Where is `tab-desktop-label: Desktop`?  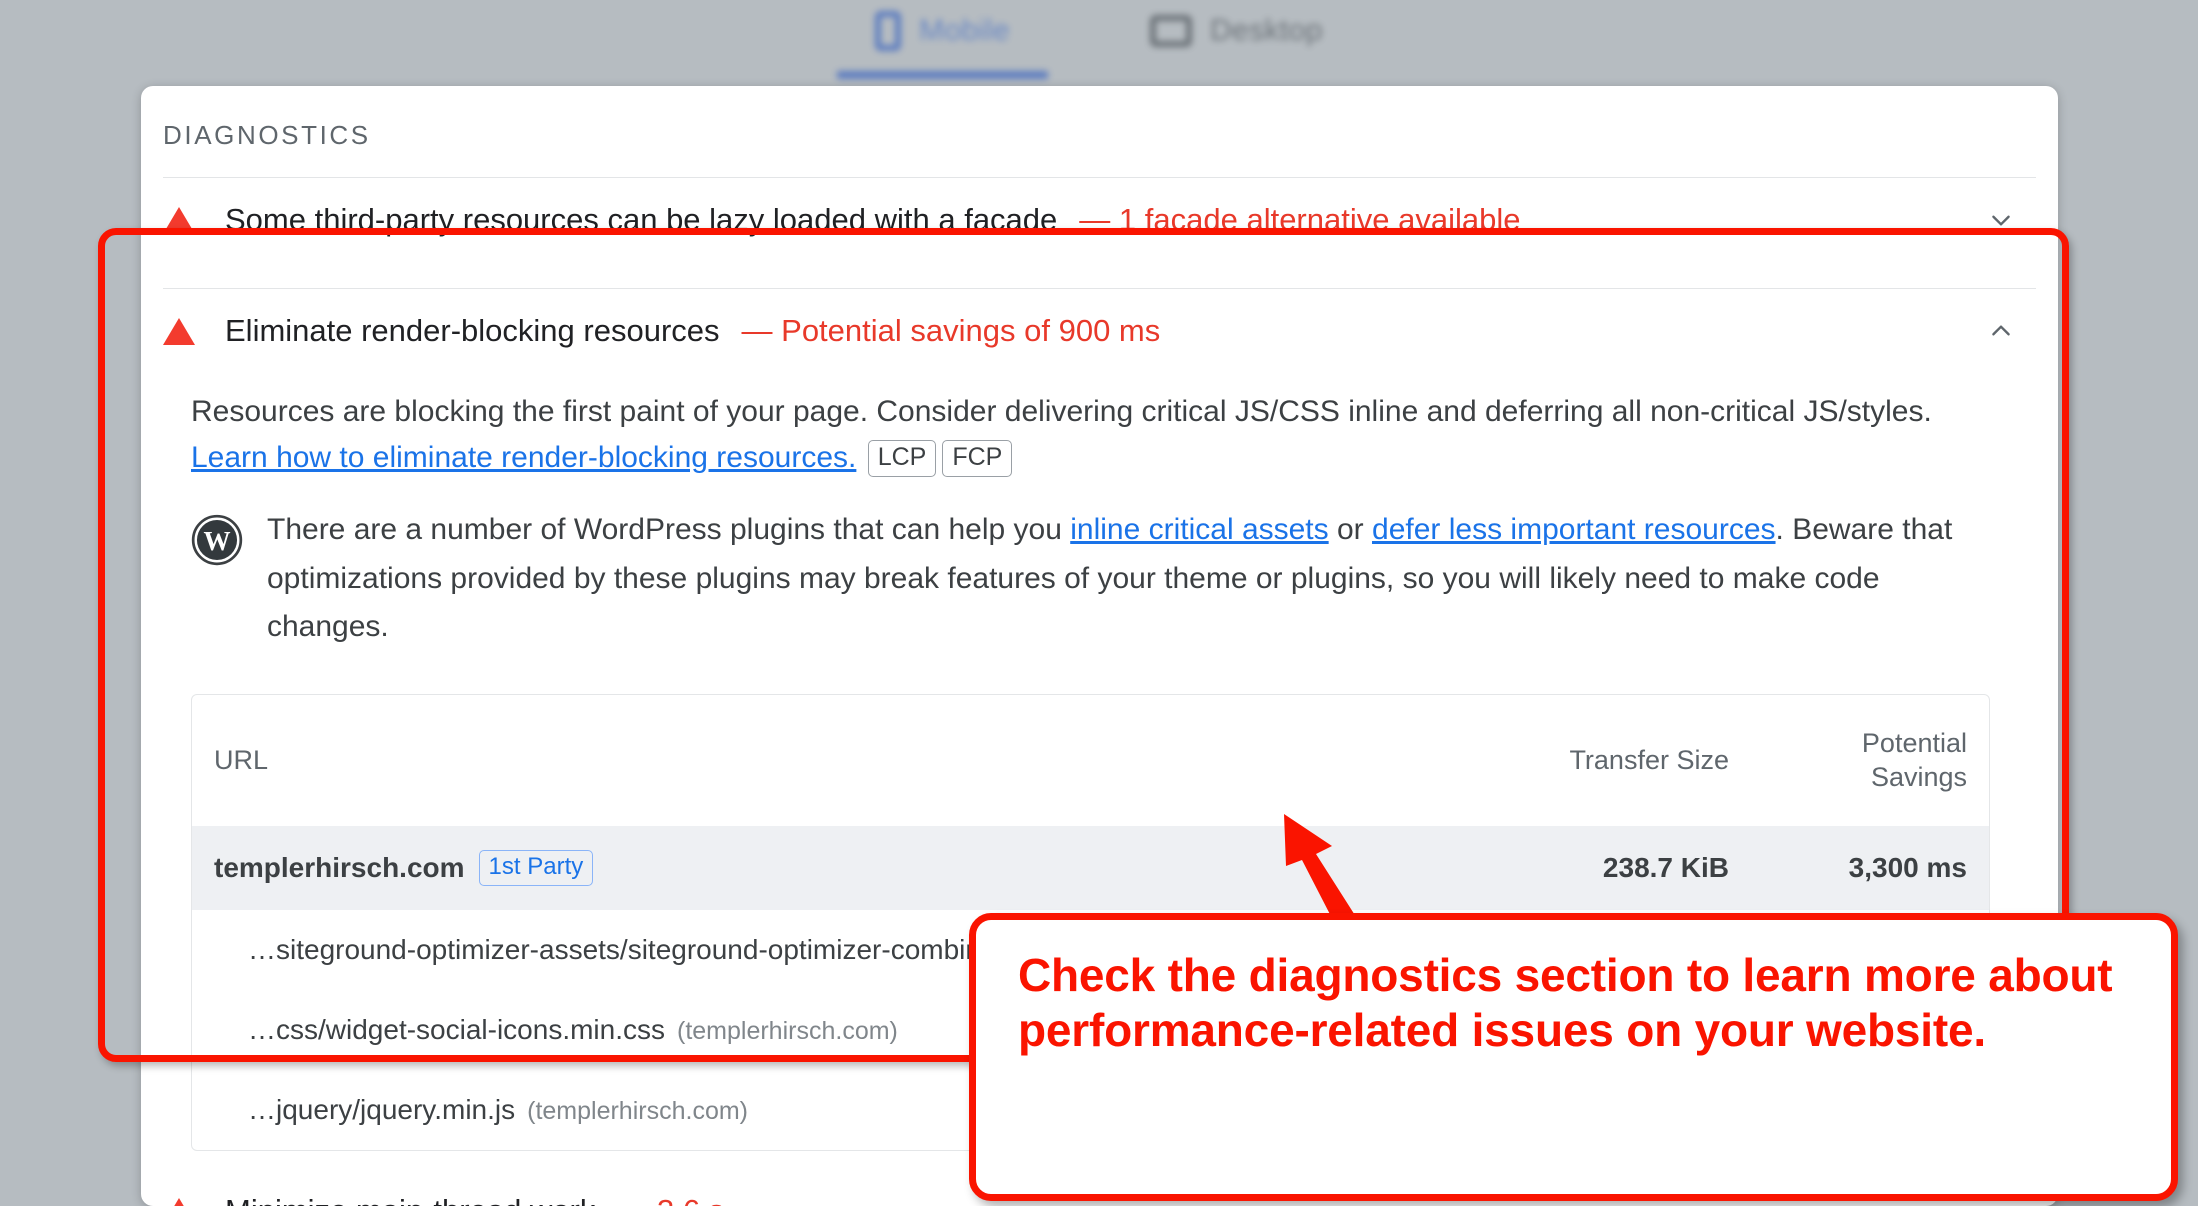 tab-desktop-label: Desktop is located at coordinates (1266, 30).